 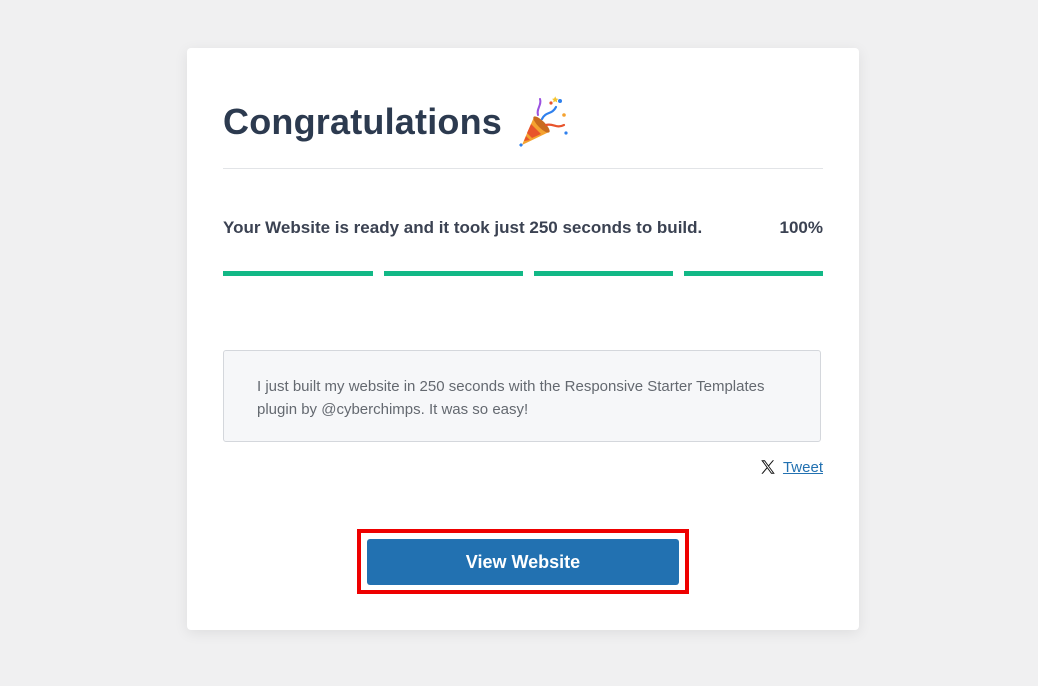 I want to click on progress-bar, so click(x=523, y=273).